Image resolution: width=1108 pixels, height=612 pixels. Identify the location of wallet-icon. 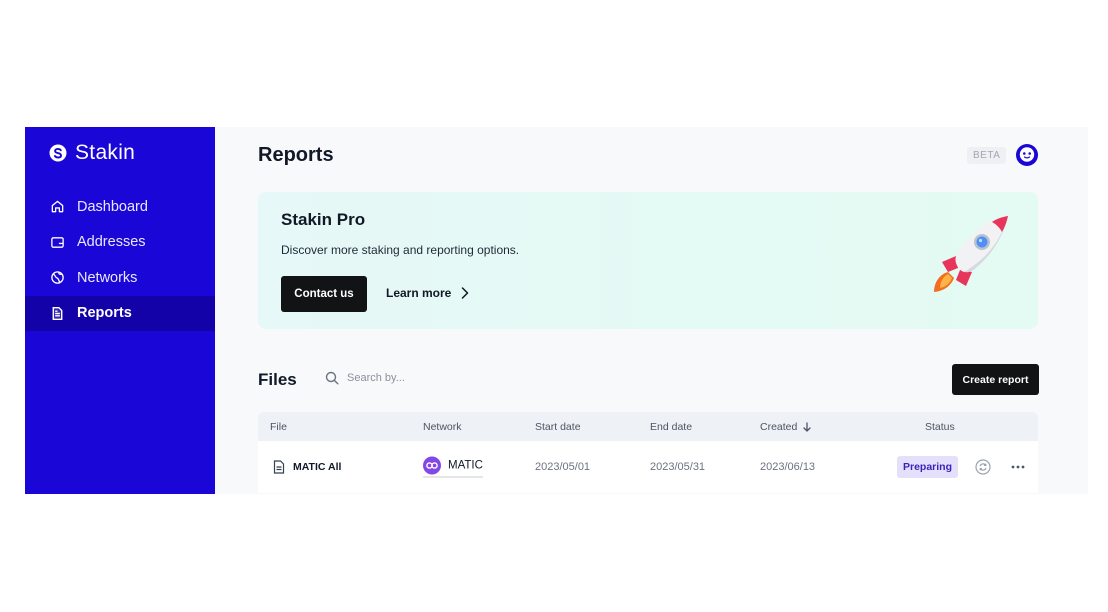
(57, 242).